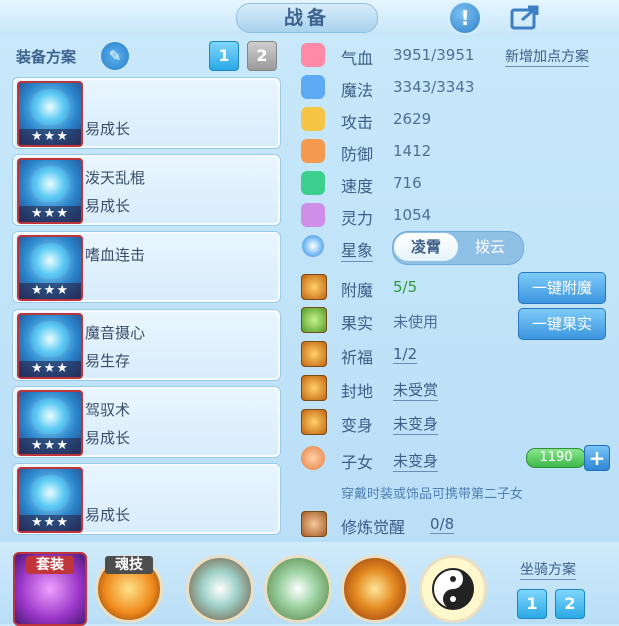  I want to click on page-title: 战备, so click(307, 18).